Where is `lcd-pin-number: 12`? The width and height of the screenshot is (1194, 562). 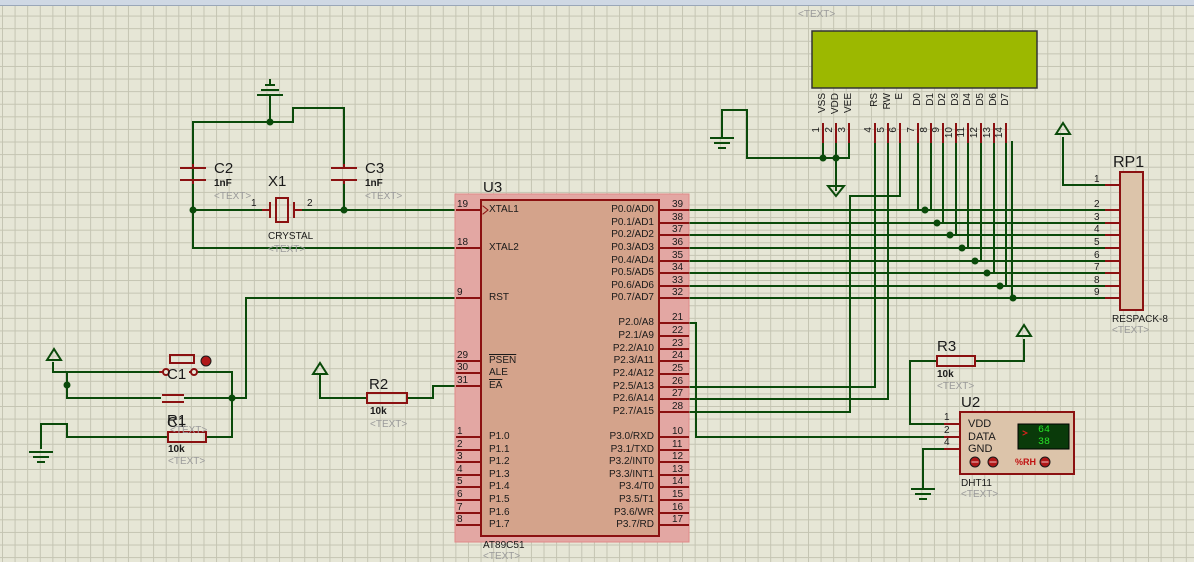
lcd-pin-number: 12 is located at coordinates (974, 133).